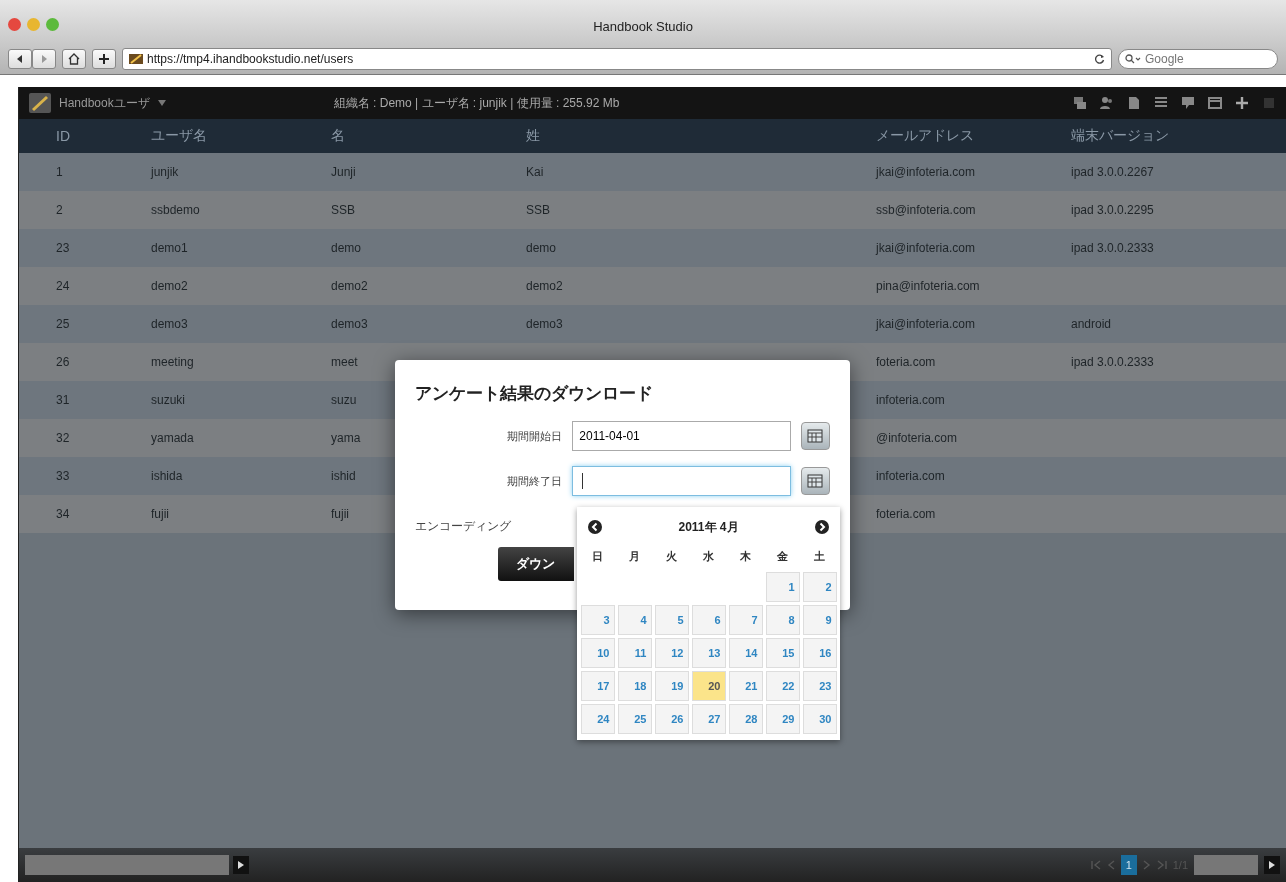 The height and width of the screenshot is (882, 1286). What do you see at coordinates (63, 438) in the screenshot?
I see `table-cell: 32` at bounding box center [63, 438].